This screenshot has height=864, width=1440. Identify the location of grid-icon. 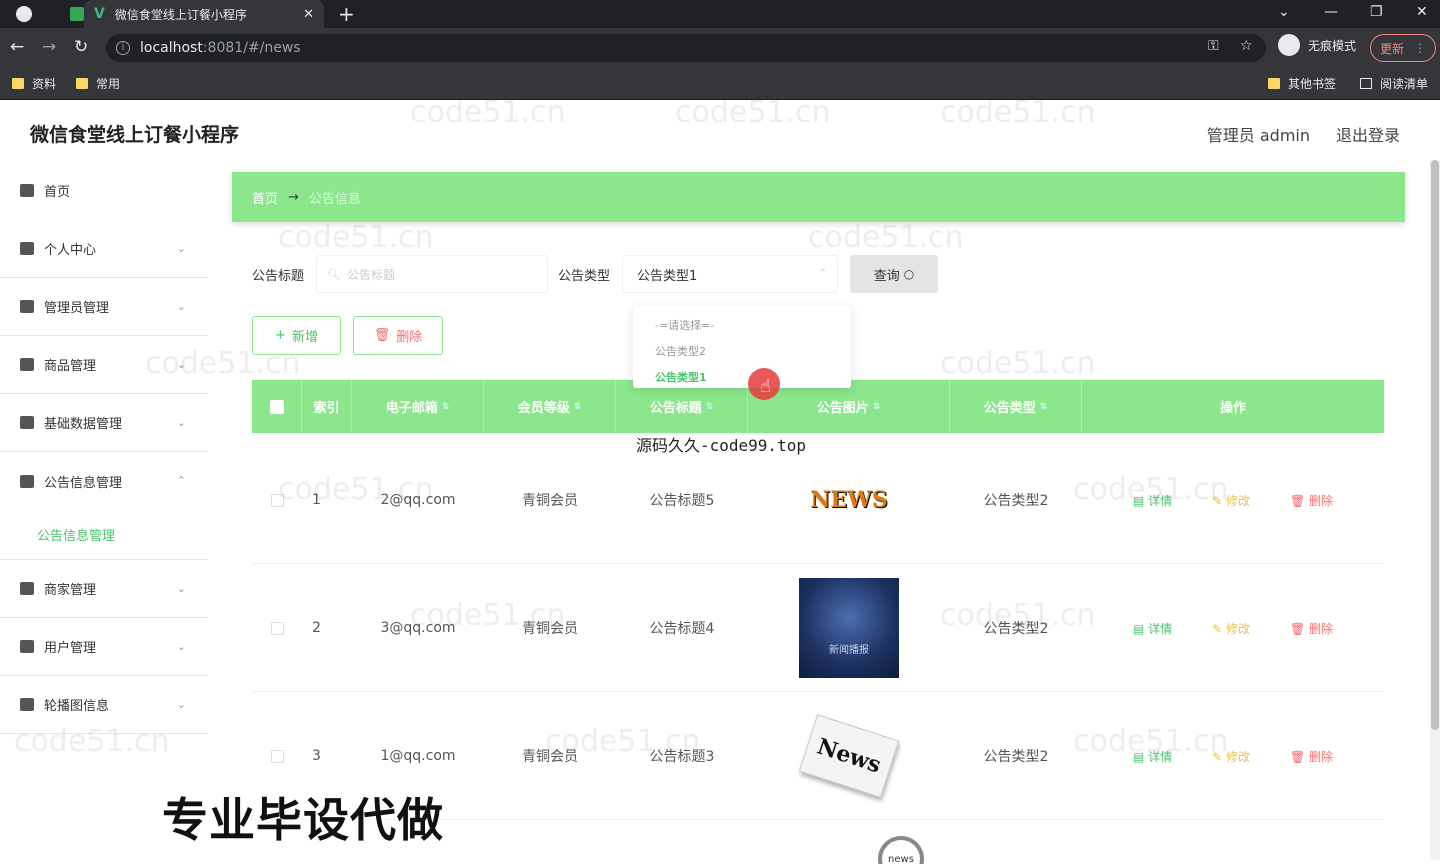
(27, 481).